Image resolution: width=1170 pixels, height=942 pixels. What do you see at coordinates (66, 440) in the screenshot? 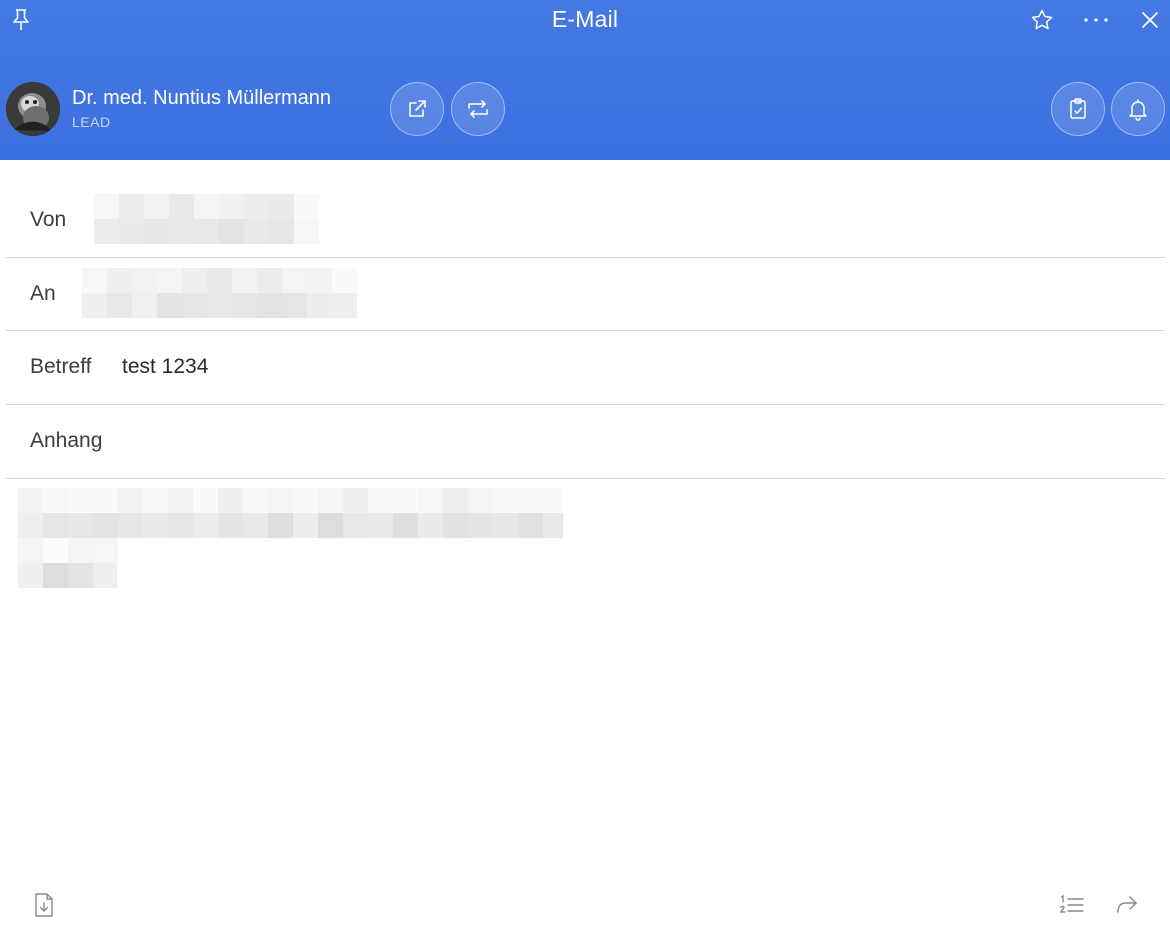
I see `attachment-label: Anhang` at bounding box center [66, 440].